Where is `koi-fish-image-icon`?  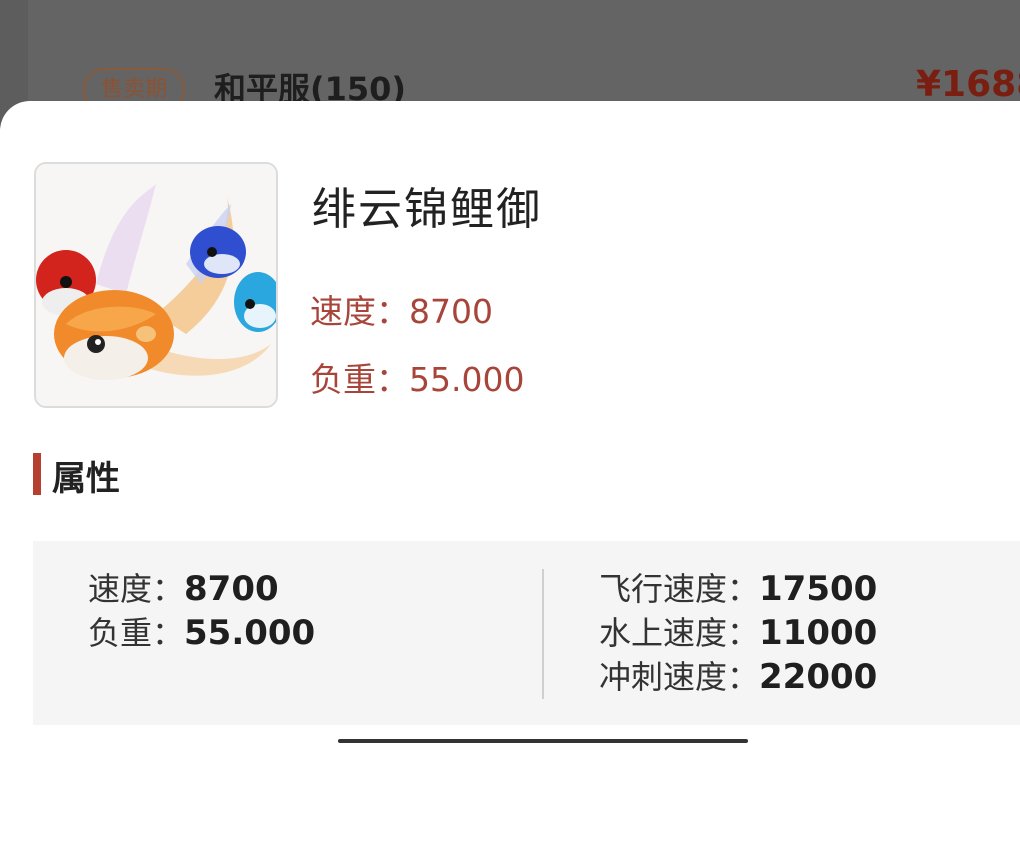
koi-fish-image-icon is located at coordinates (156, 285).